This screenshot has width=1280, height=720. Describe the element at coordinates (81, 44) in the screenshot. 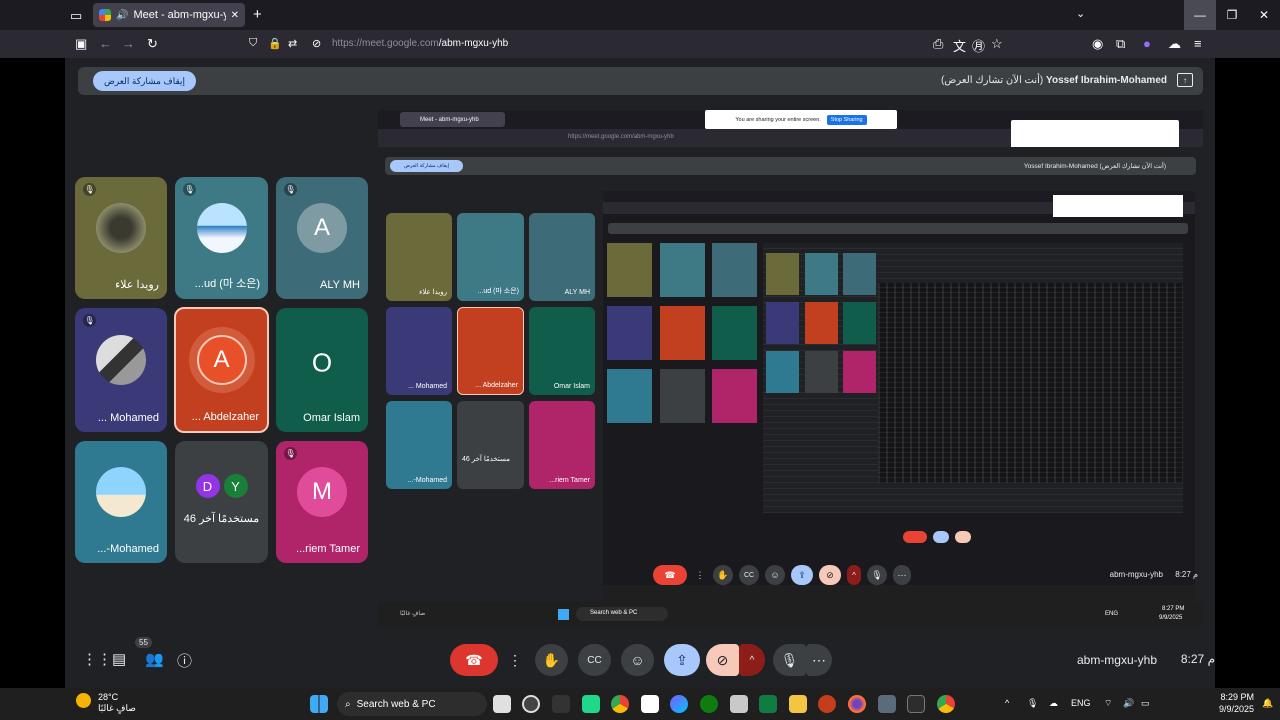

I see `sidebar-icon: ▣` at that location.